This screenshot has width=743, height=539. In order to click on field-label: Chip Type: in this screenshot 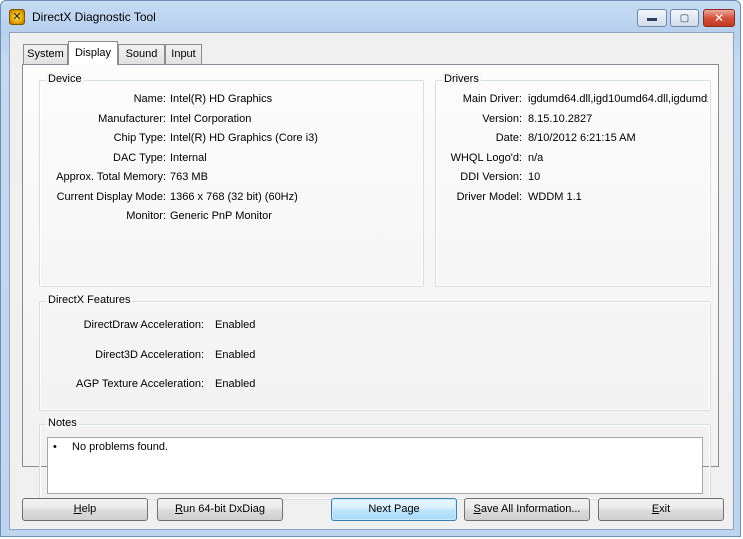, I will do `click(139, 138)`.